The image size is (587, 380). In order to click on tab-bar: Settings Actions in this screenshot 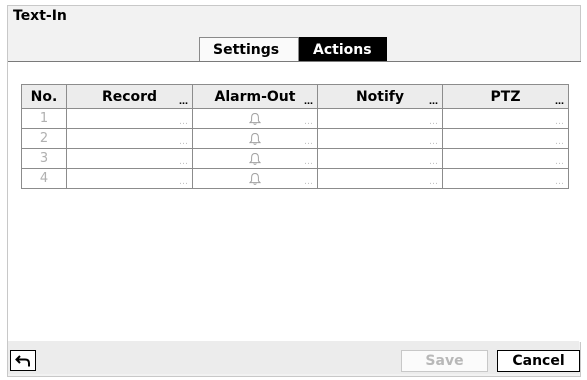, I will do `click(293, 49)`.